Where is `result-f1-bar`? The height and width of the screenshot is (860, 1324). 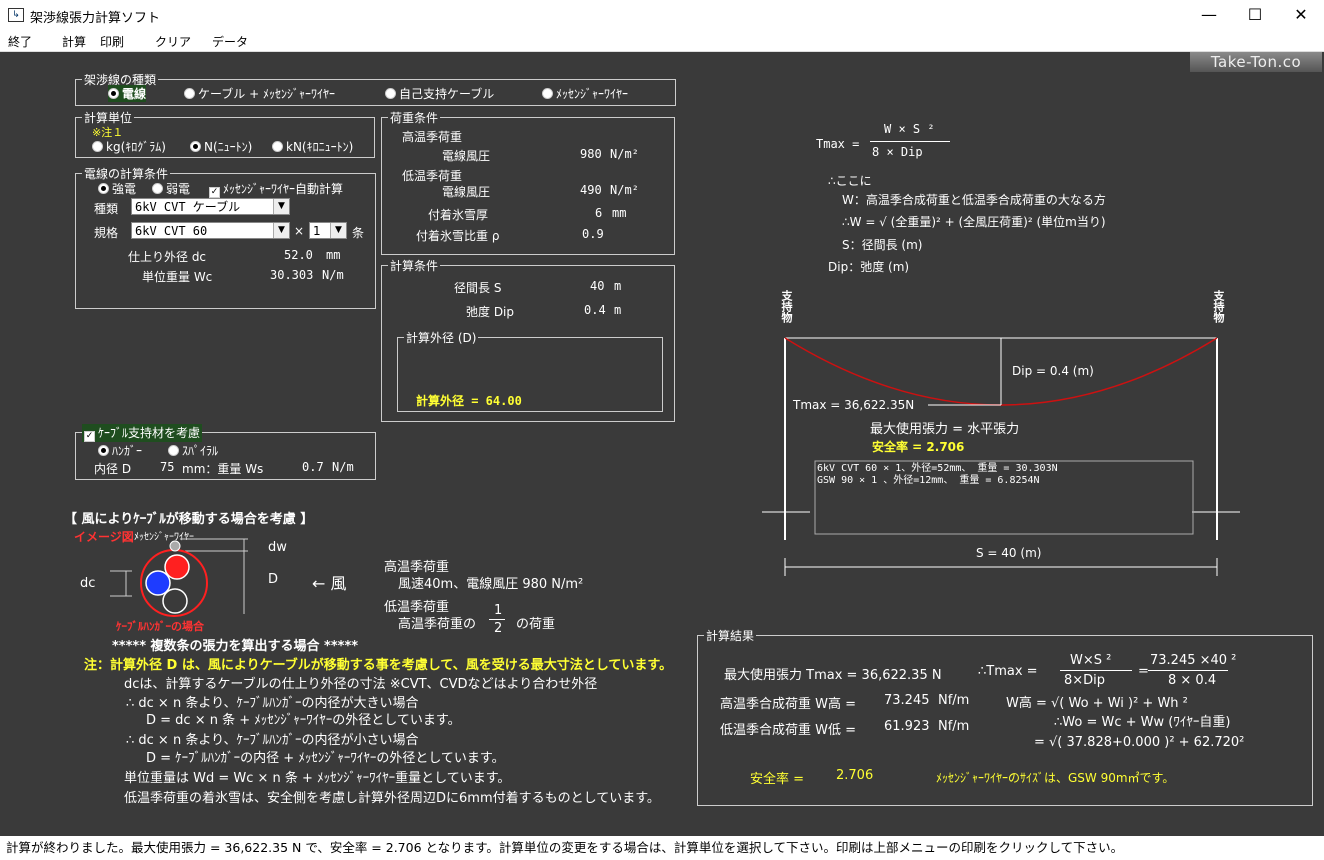
result-f1-bar is located at coordinates (1096, 670).